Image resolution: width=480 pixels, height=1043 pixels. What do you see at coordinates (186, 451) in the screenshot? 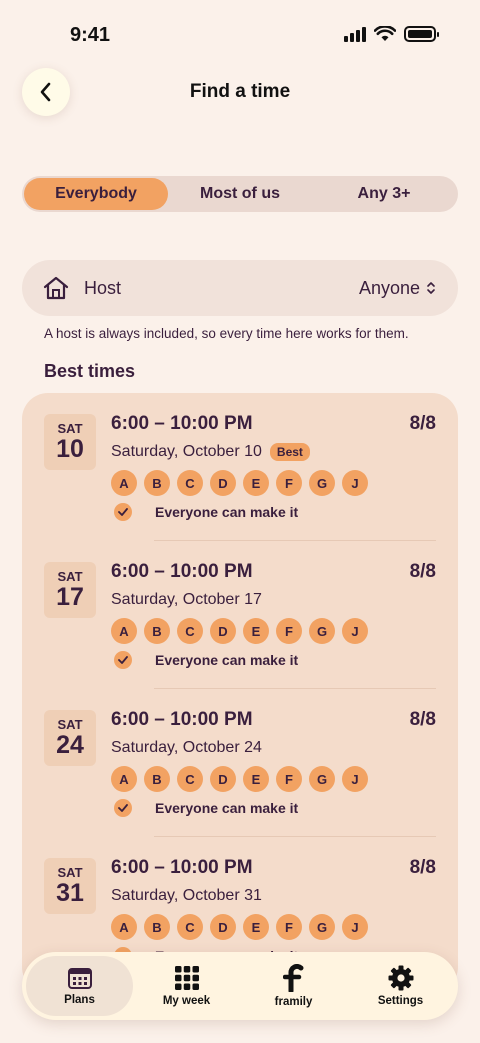
I see `full-date-text: Saturday, October 10` at bounding box center [186, 451].